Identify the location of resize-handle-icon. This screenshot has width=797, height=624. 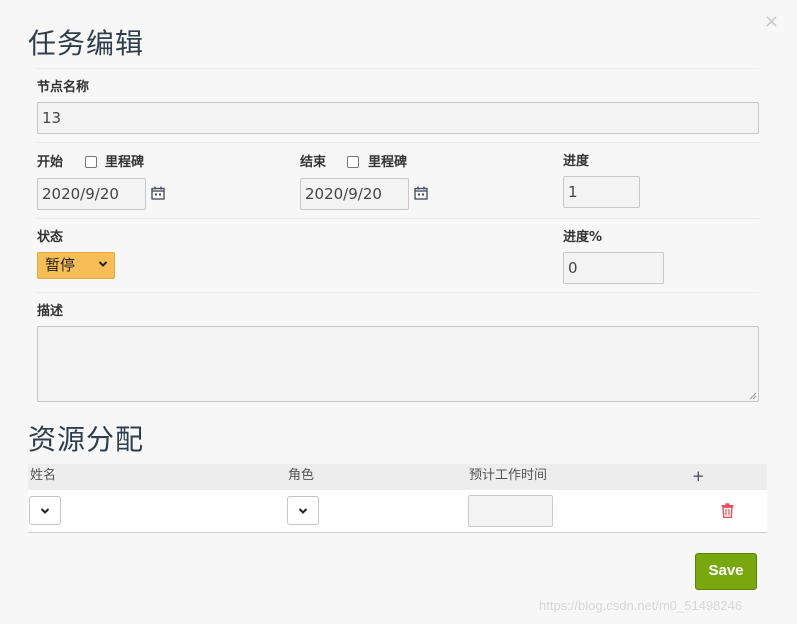
(753, 396).